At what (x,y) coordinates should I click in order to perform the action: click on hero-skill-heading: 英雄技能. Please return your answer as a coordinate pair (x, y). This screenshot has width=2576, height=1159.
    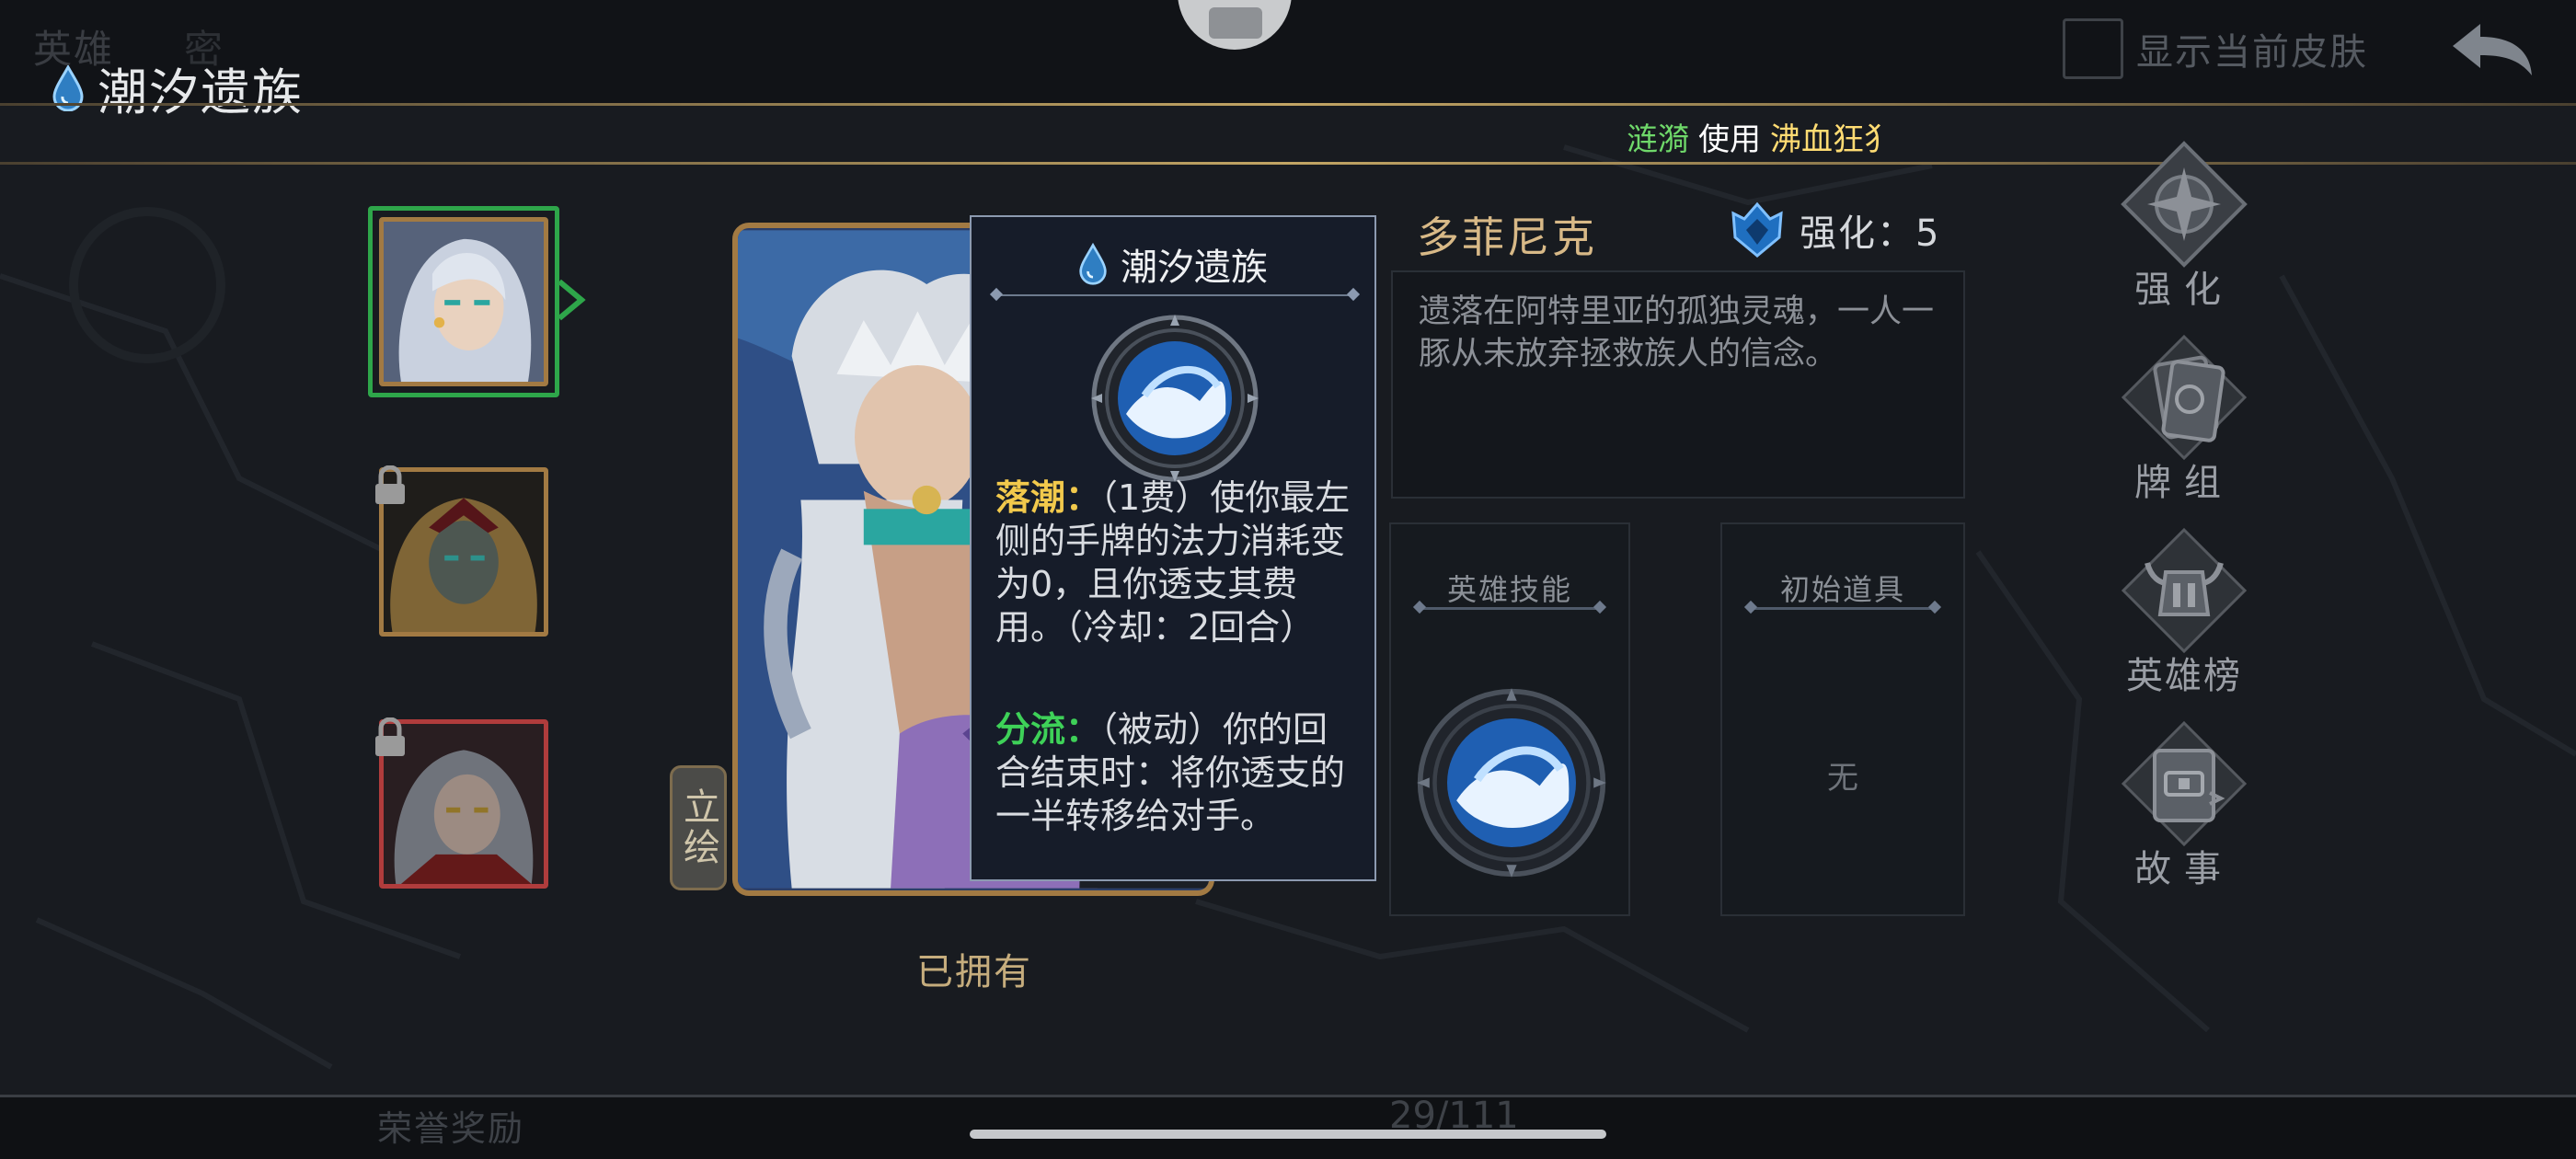
    Looking at the image, I should click on (1509, 589).